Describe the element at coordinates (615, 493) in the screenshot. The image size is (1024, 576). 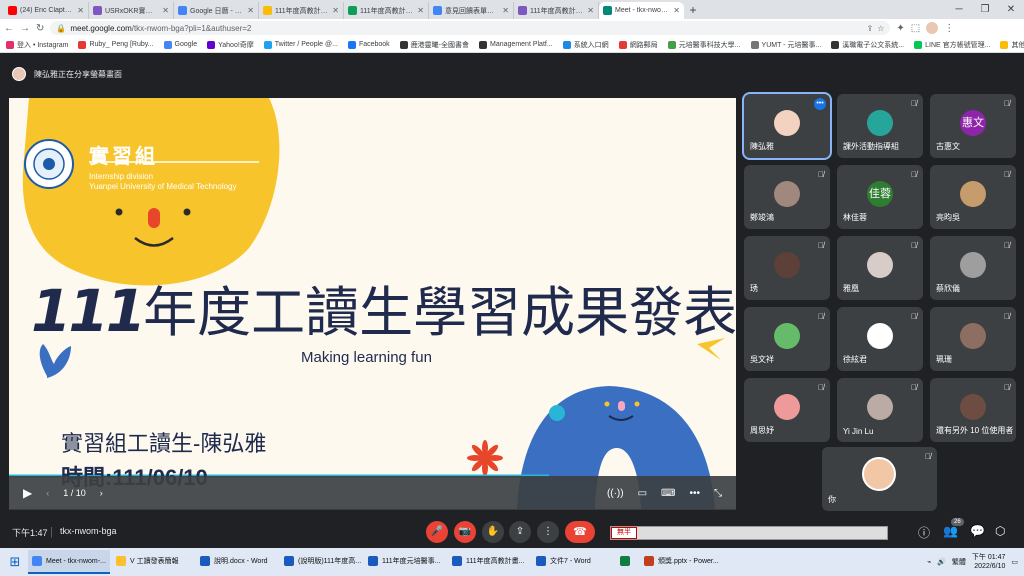
I see `audio-icon: ((·))` at that location.